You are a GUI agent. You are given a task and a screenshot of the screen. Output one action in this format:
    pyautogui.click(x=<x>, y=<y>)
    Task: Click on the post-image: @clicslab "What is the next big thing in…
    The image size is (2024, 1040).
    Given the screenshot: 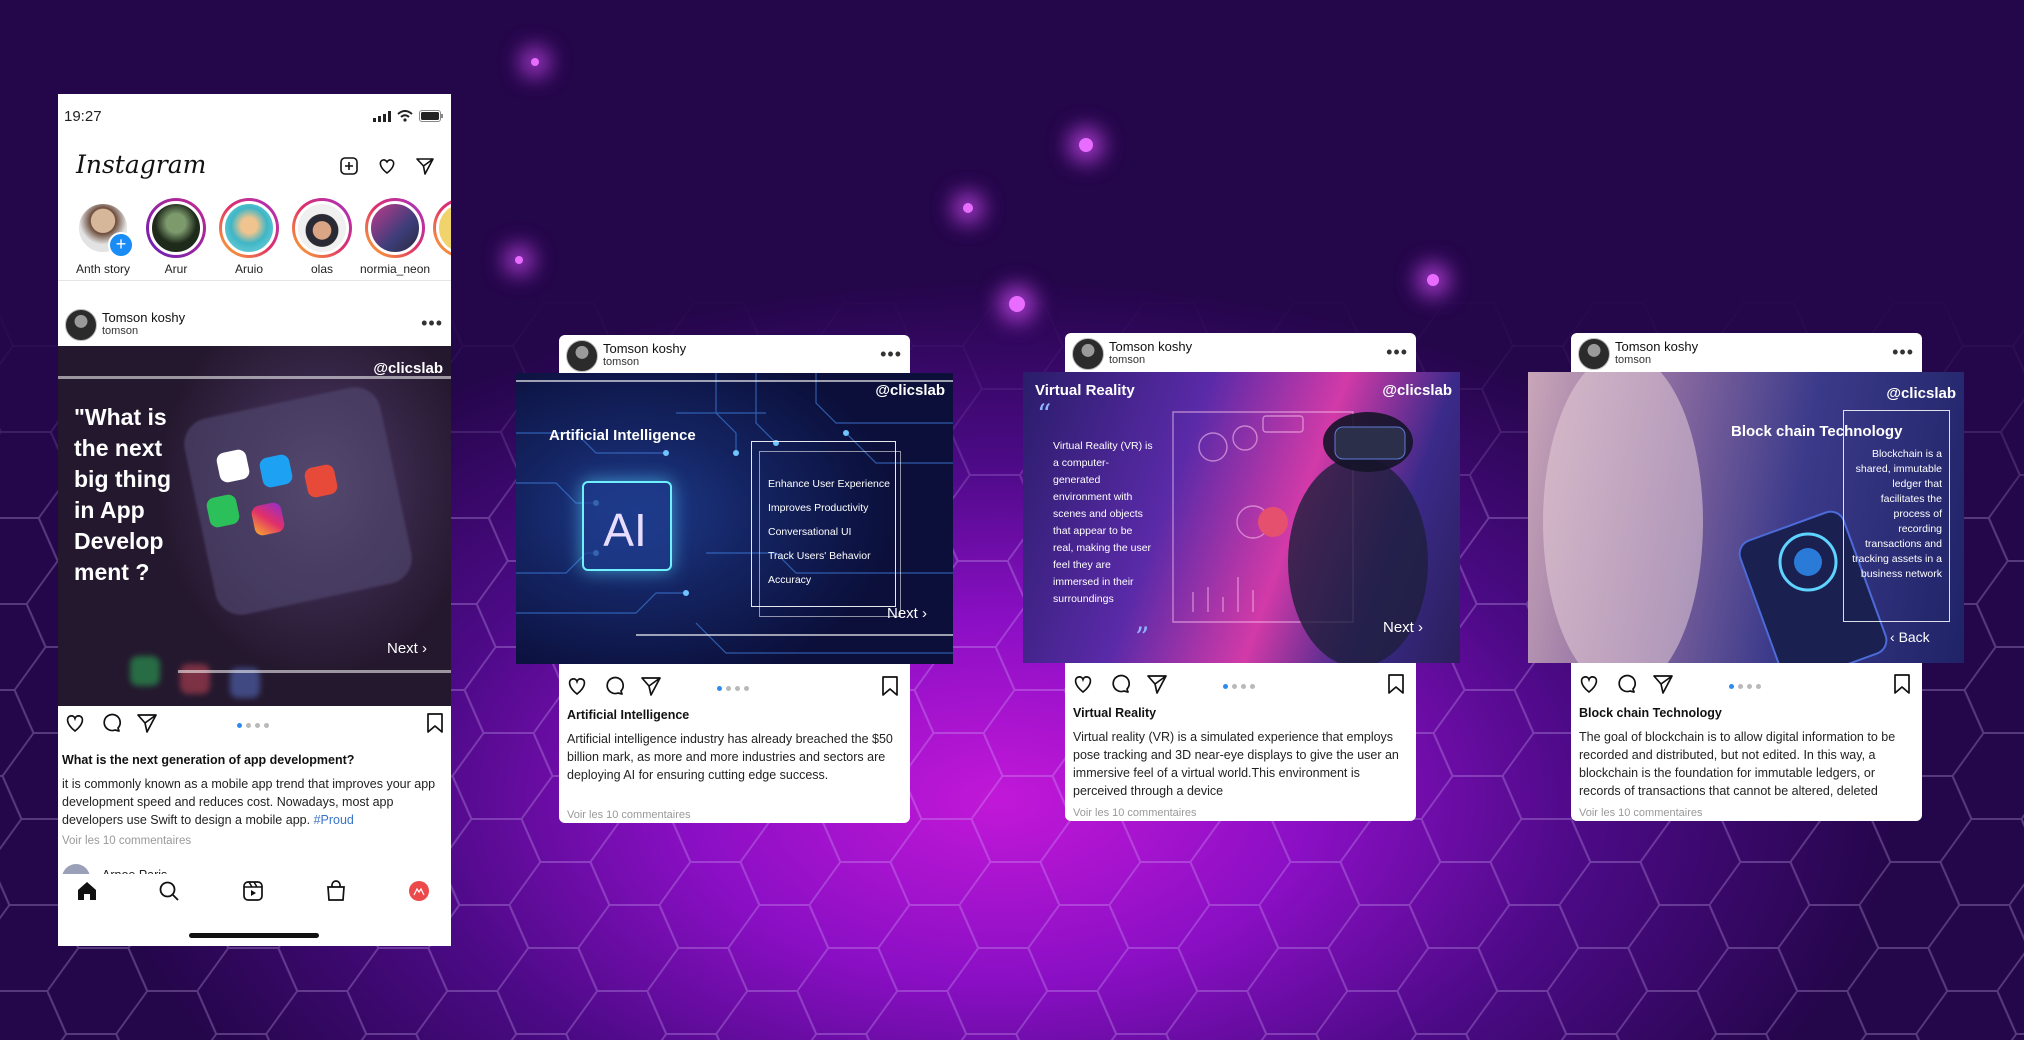 What is the action you would take?
    pyautogui.click(x=254, y=526)
    